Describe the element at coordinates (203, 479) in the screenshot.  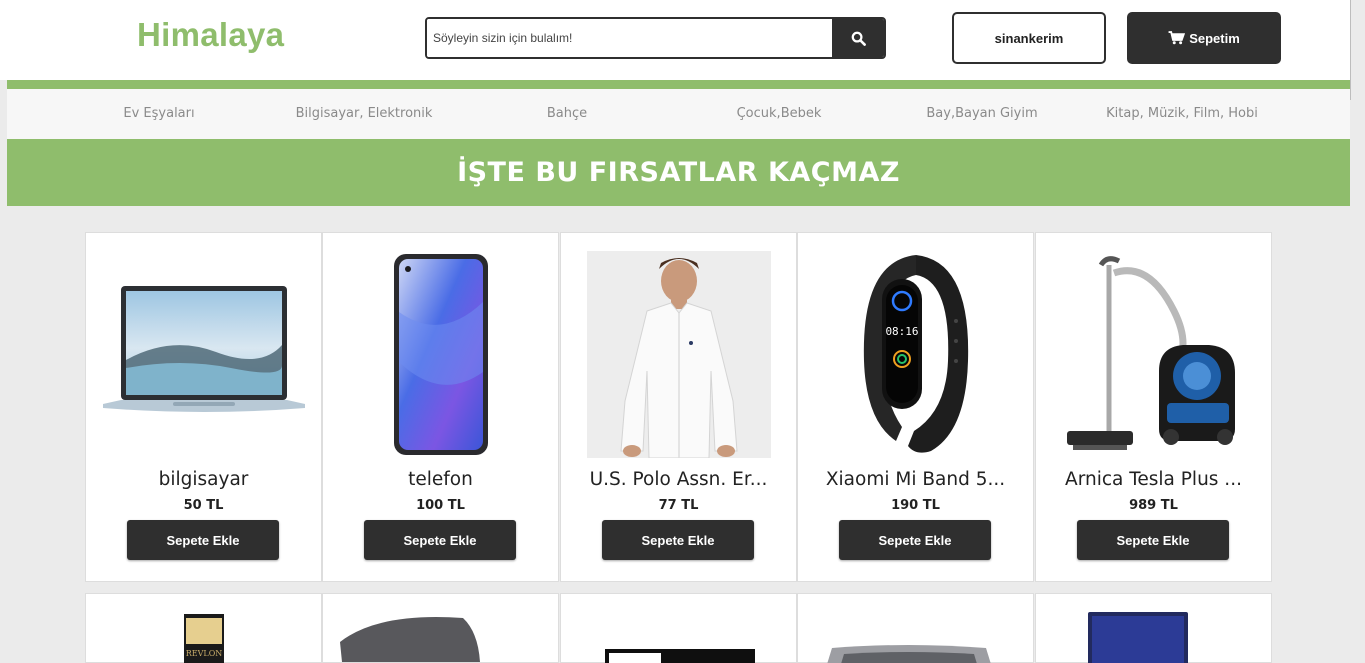
I see `product-name: bilgisayar` at that location.